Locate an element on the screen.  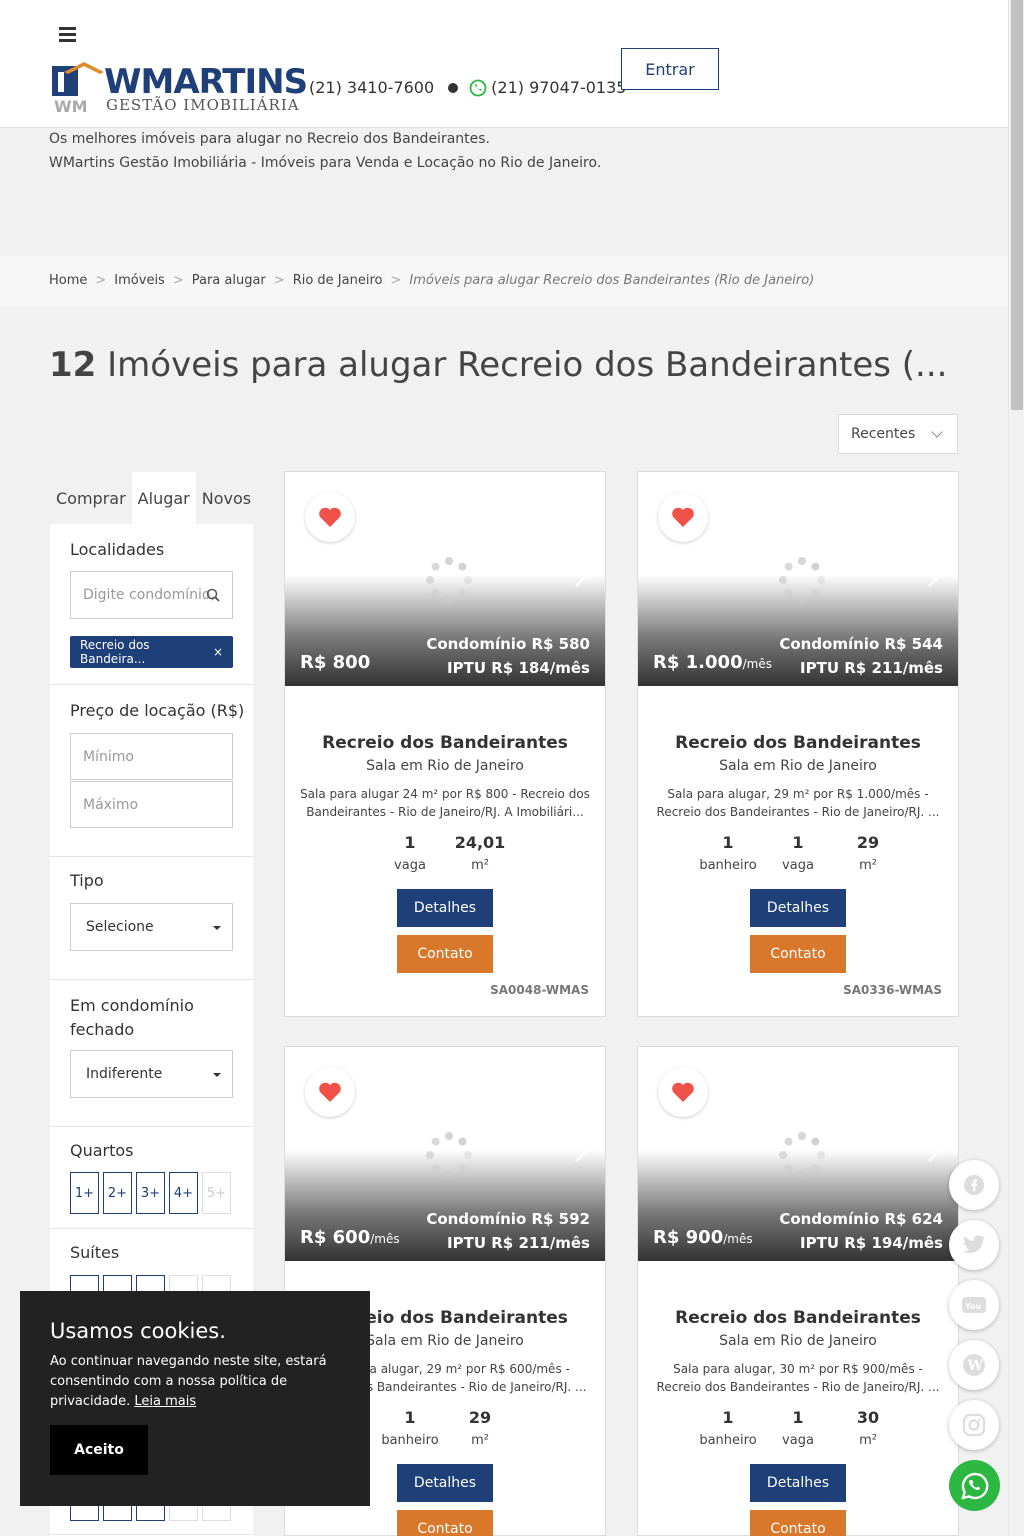
localidades-placeholder: Digite condomínio, is located at coordinates (149, 595).